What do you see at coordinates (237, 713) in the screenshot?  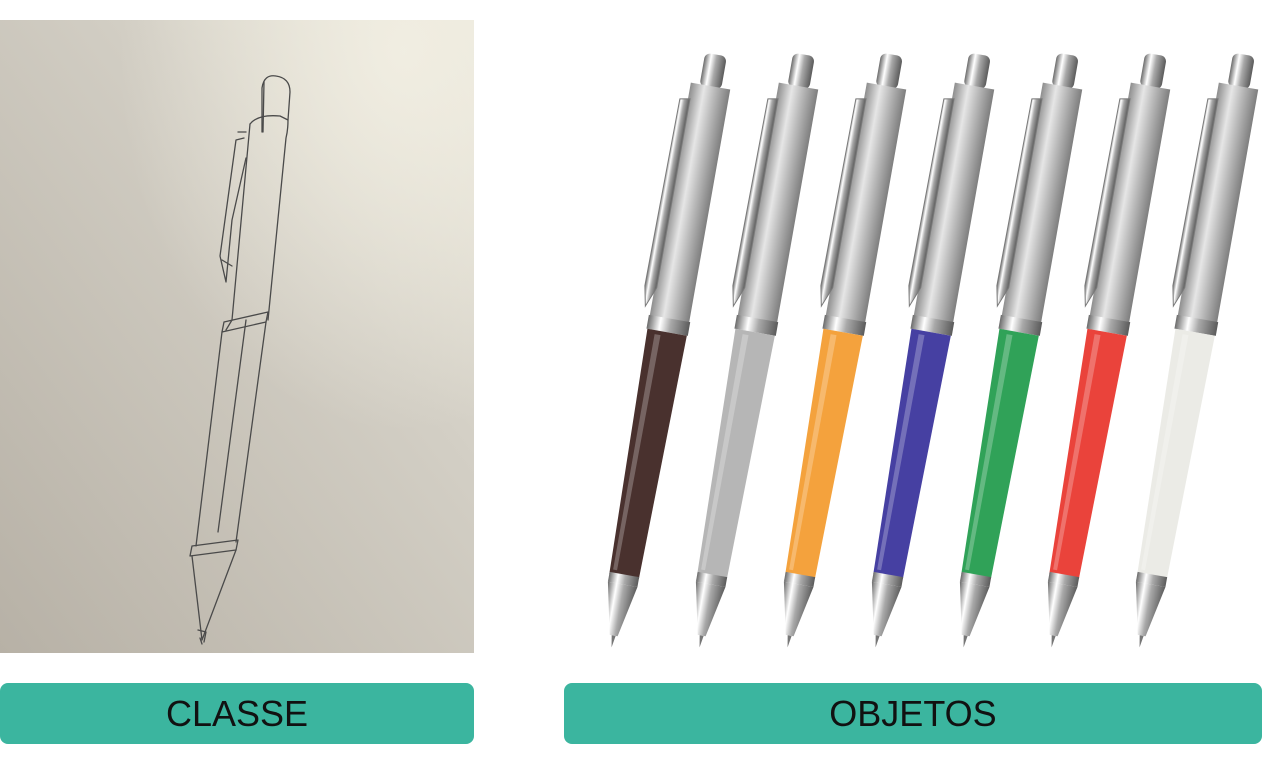 I see `classe-label: CLASSE` at bounding box center [237, 713].